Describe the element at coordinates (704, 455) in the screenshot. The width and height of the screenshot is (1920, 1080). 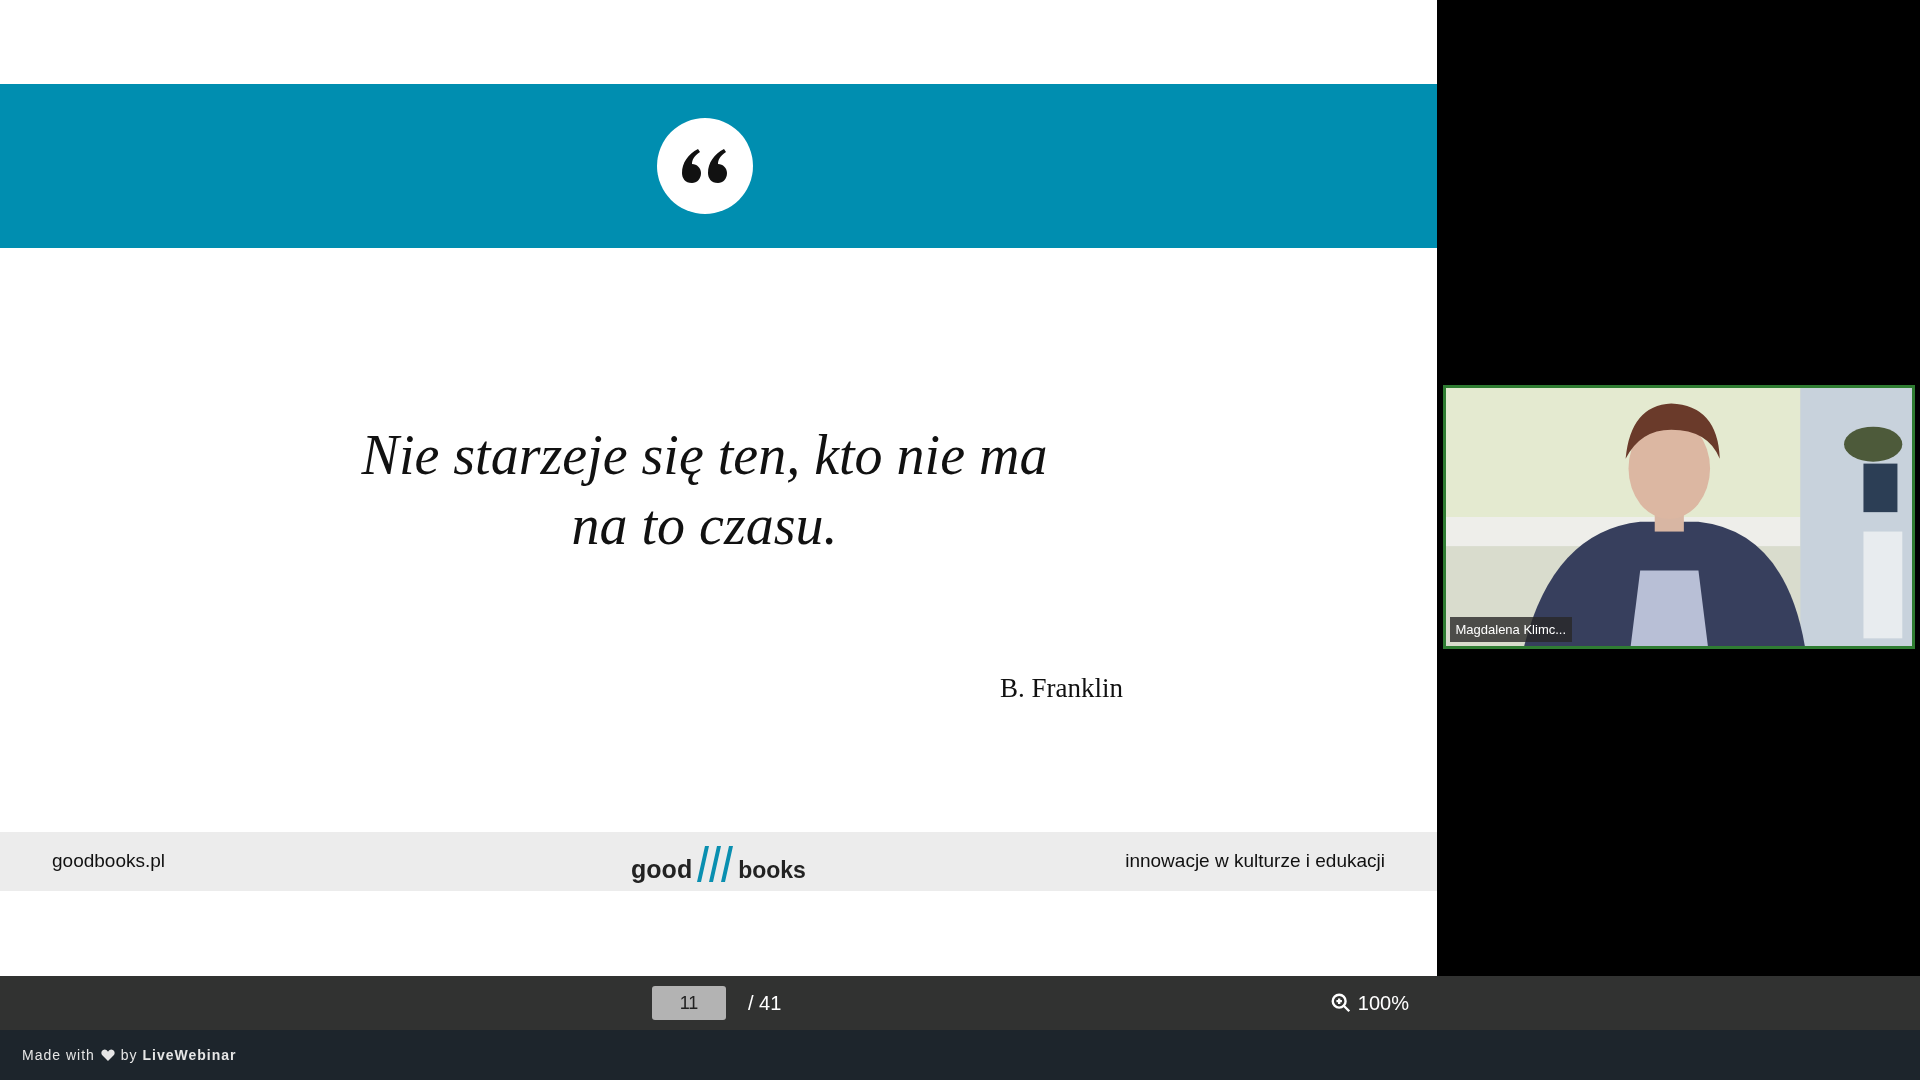
I see `quote-text: Nie starzeje się ten, kto nie ma` at that location.